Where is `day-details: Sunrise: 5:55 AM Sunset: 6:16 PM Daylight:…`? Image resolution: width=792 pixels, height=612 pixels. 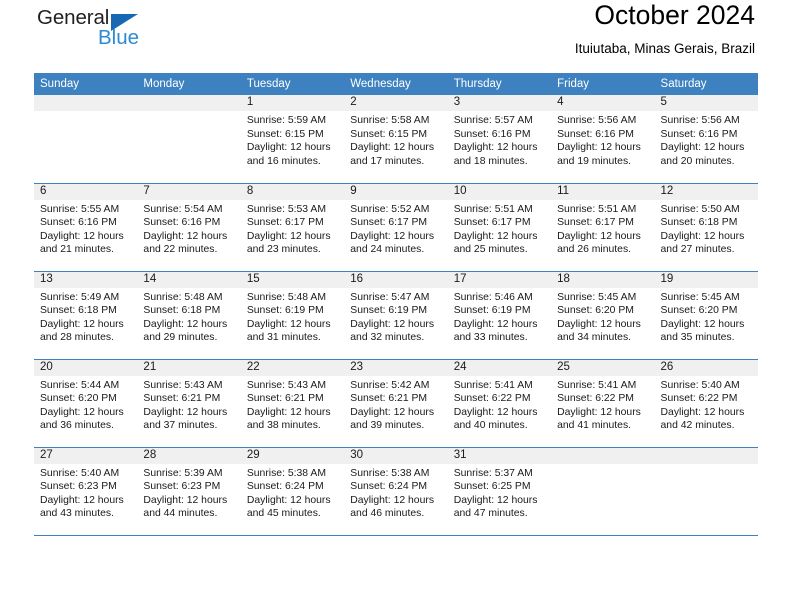
day-details: Sunrise: 5:55 AM Sunset: 6:16 PM Daylight:… is located at coordinates (85, 228).